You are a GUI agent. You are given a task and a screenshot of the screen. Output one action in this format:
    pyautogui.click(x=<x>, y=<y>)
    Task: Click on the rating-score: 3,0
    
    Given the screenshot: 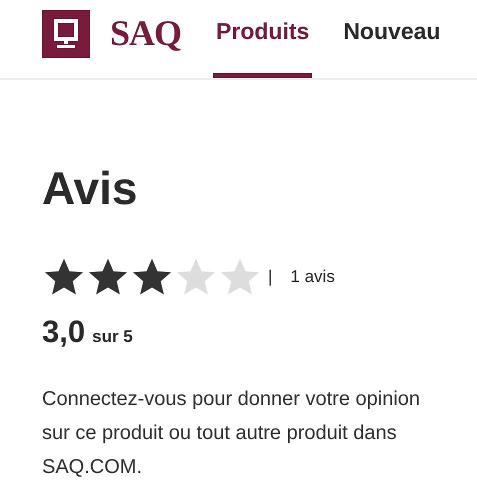 What is the action you would take?
    pyautogui.click(x=64, y=332)
    